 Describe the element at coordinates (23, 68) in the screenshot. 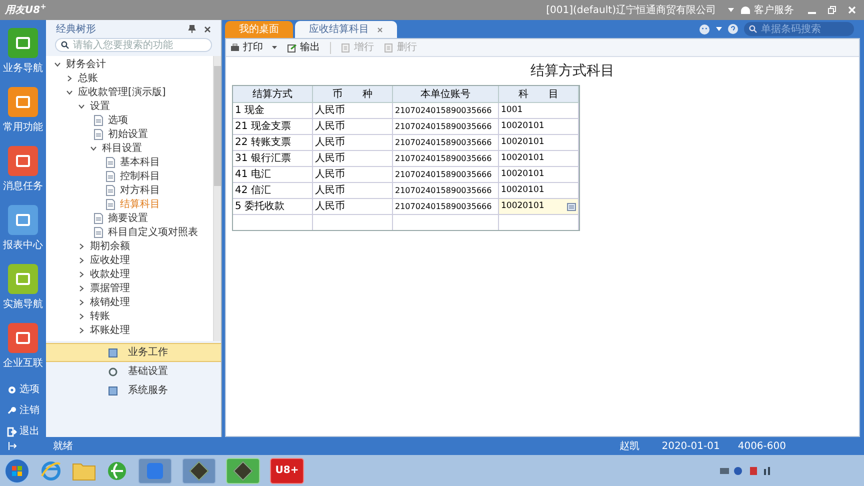

I see `module-label: 业务导航` at that location.